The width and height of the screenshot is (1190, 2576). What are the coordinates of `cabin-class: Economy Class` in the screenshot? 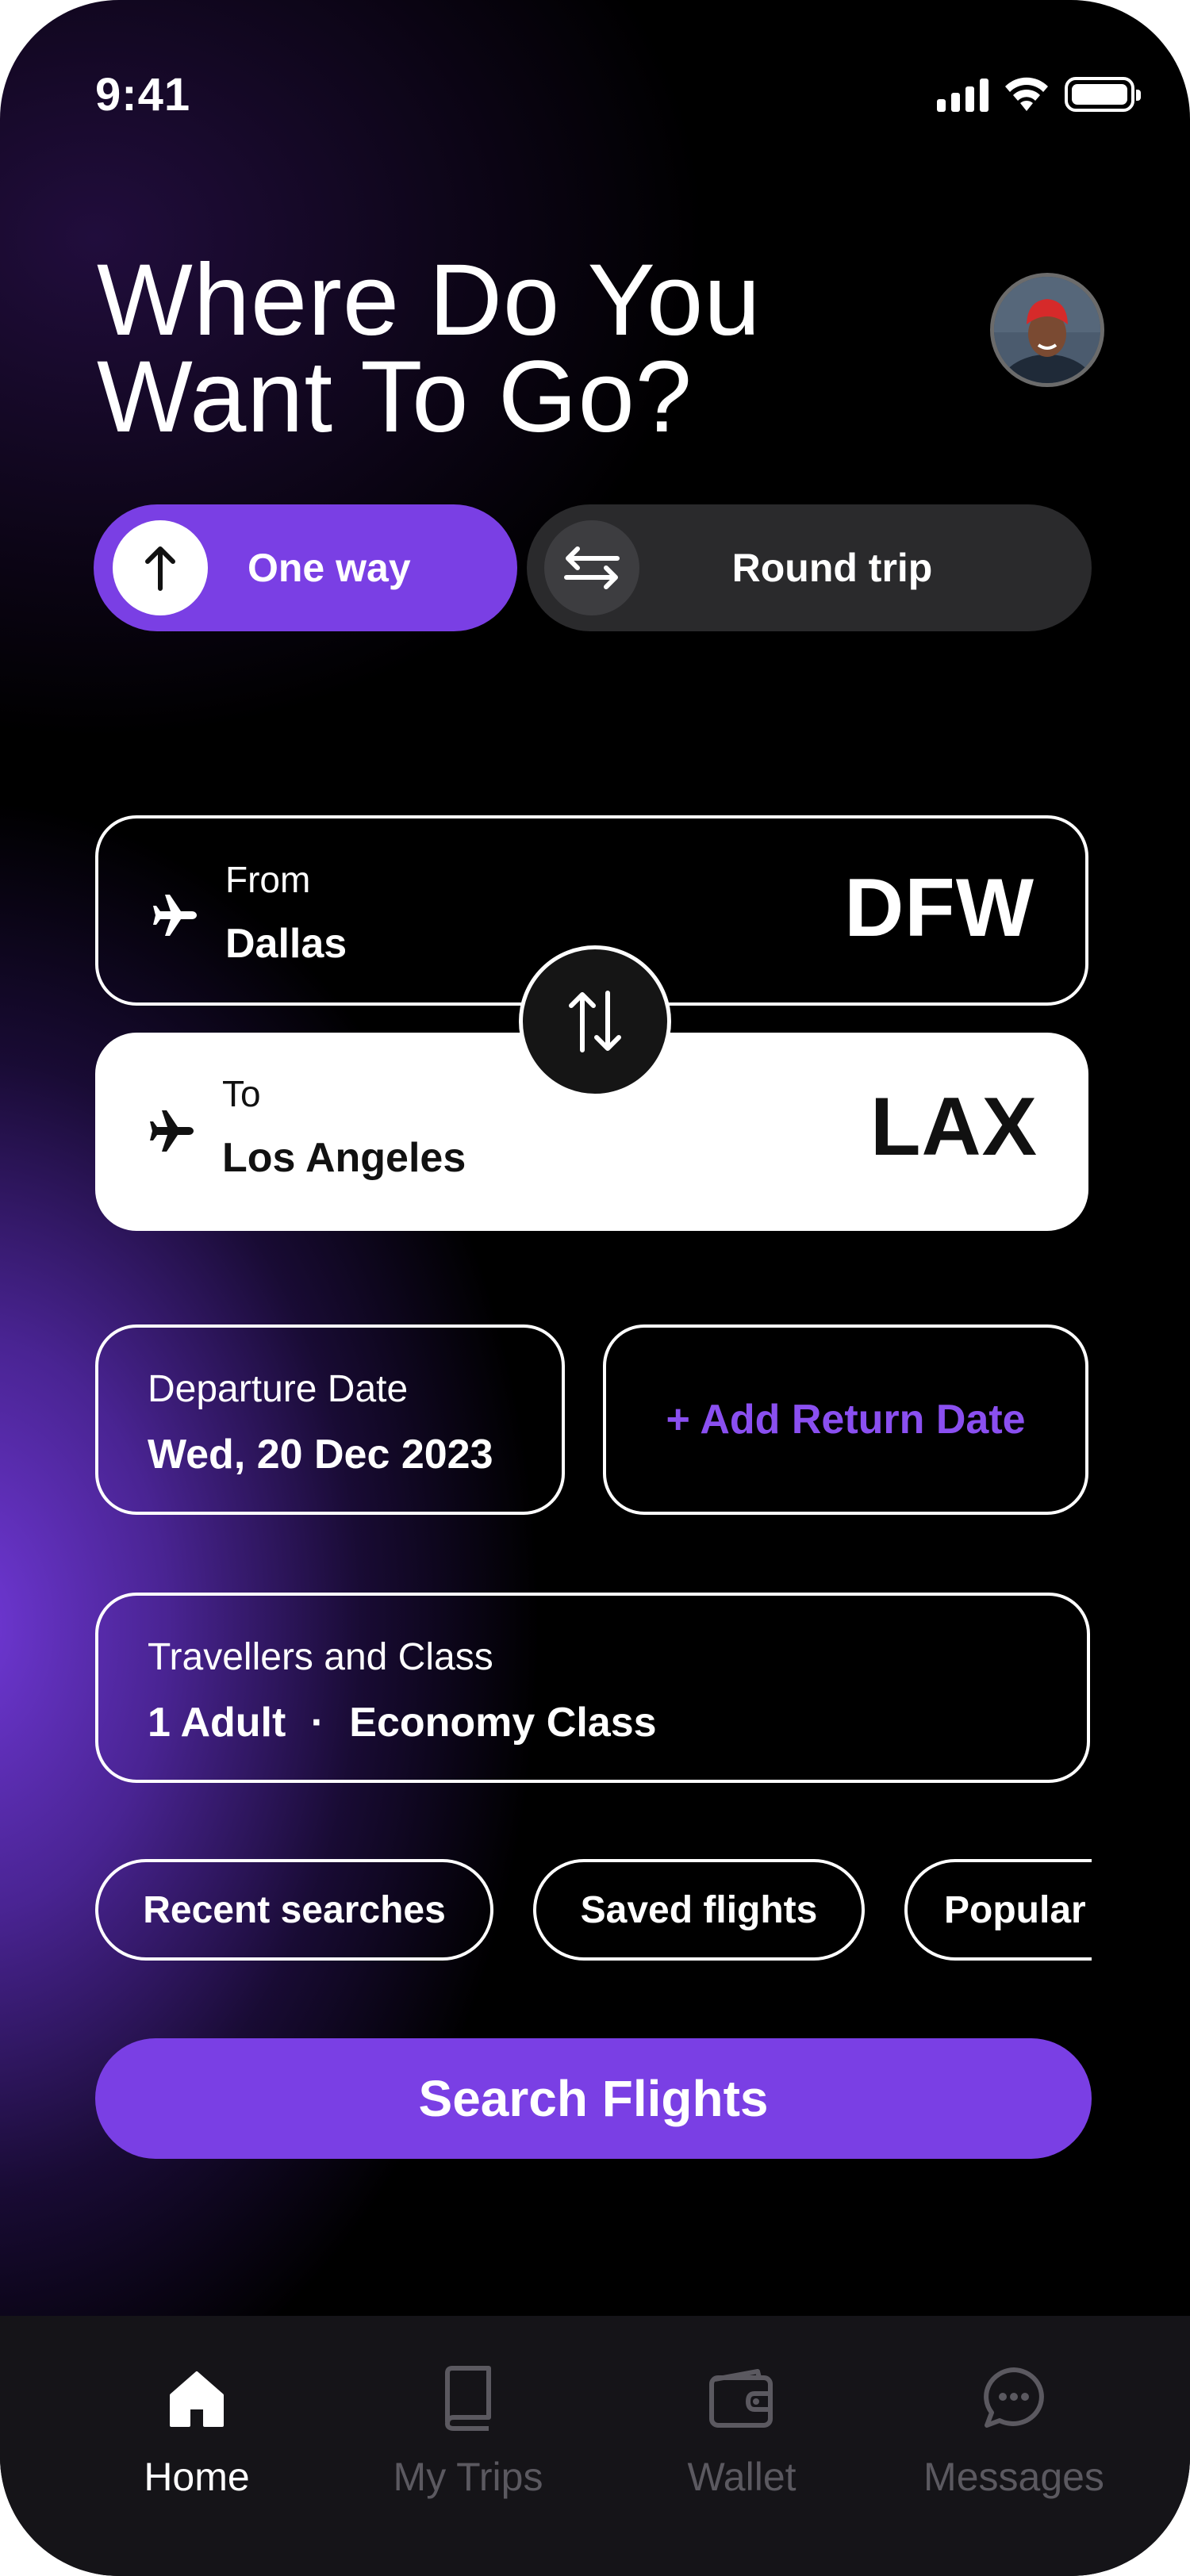 It's located at (503, 1723).